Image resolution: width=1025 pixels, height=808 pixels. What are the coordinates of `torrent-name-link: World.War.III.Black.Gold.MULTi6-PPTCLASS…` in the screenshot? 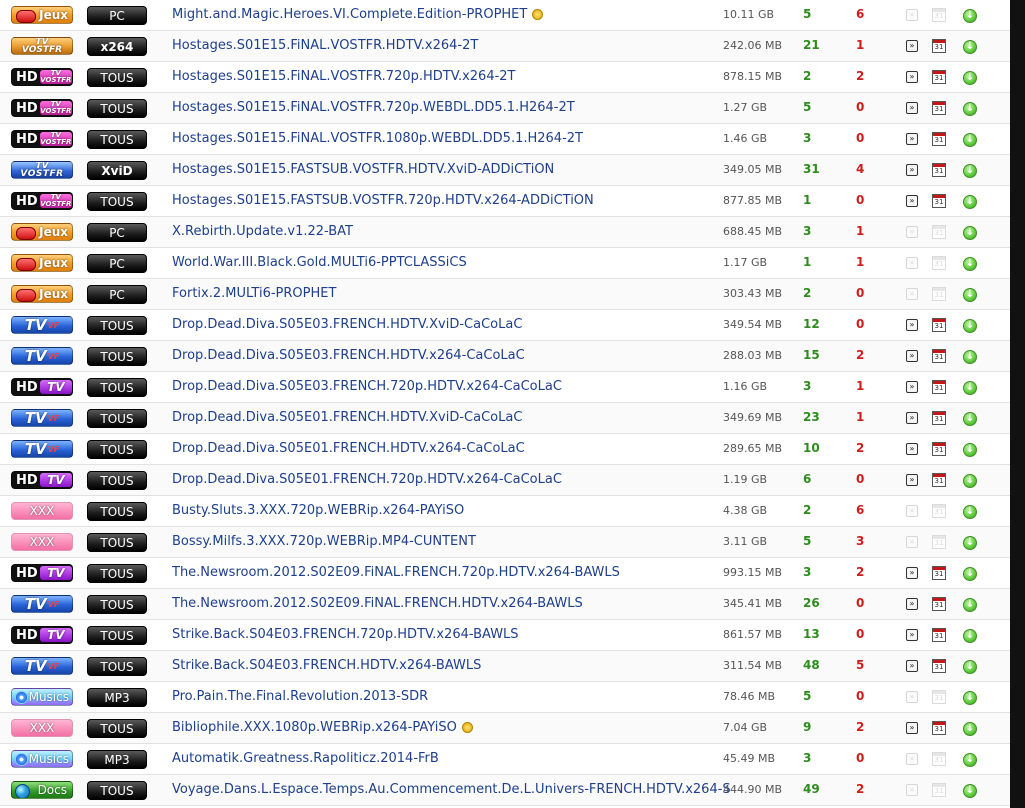 It's located at (319, 262).